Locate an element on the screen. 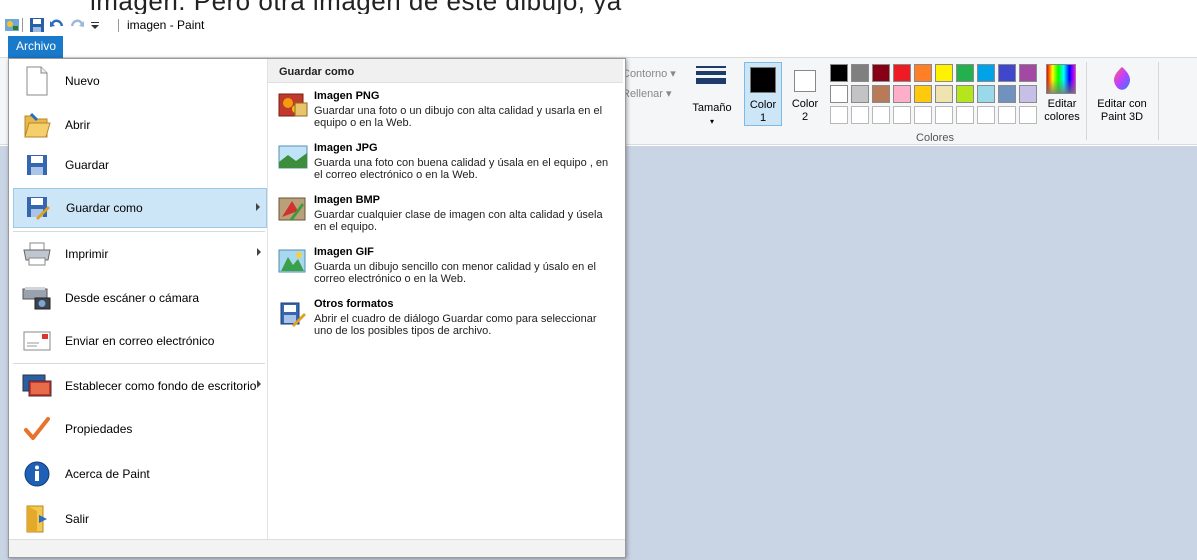 The width and height of the screenshot is (1197, 560). menu-item-label: Nuevo is located at coordinates (82, 81).